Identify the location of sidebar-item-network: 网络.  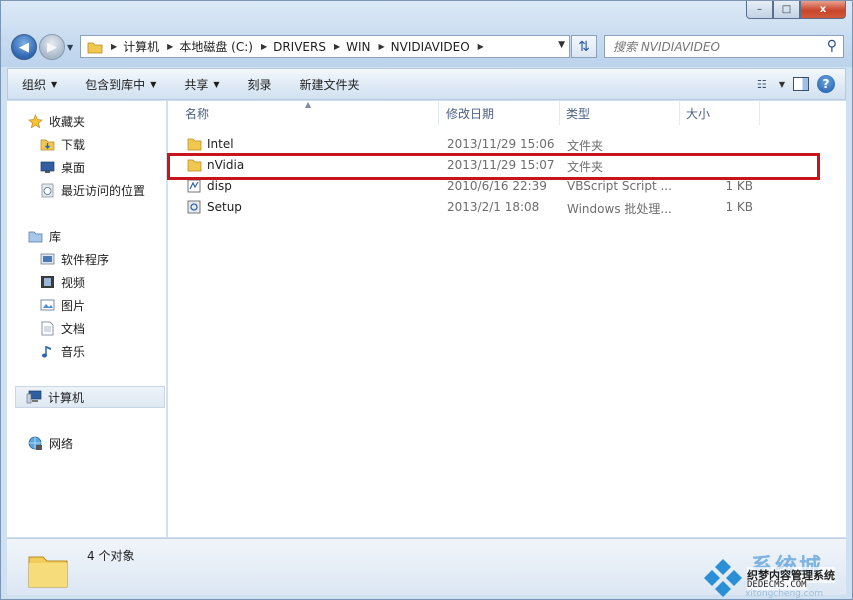
(50, 443).